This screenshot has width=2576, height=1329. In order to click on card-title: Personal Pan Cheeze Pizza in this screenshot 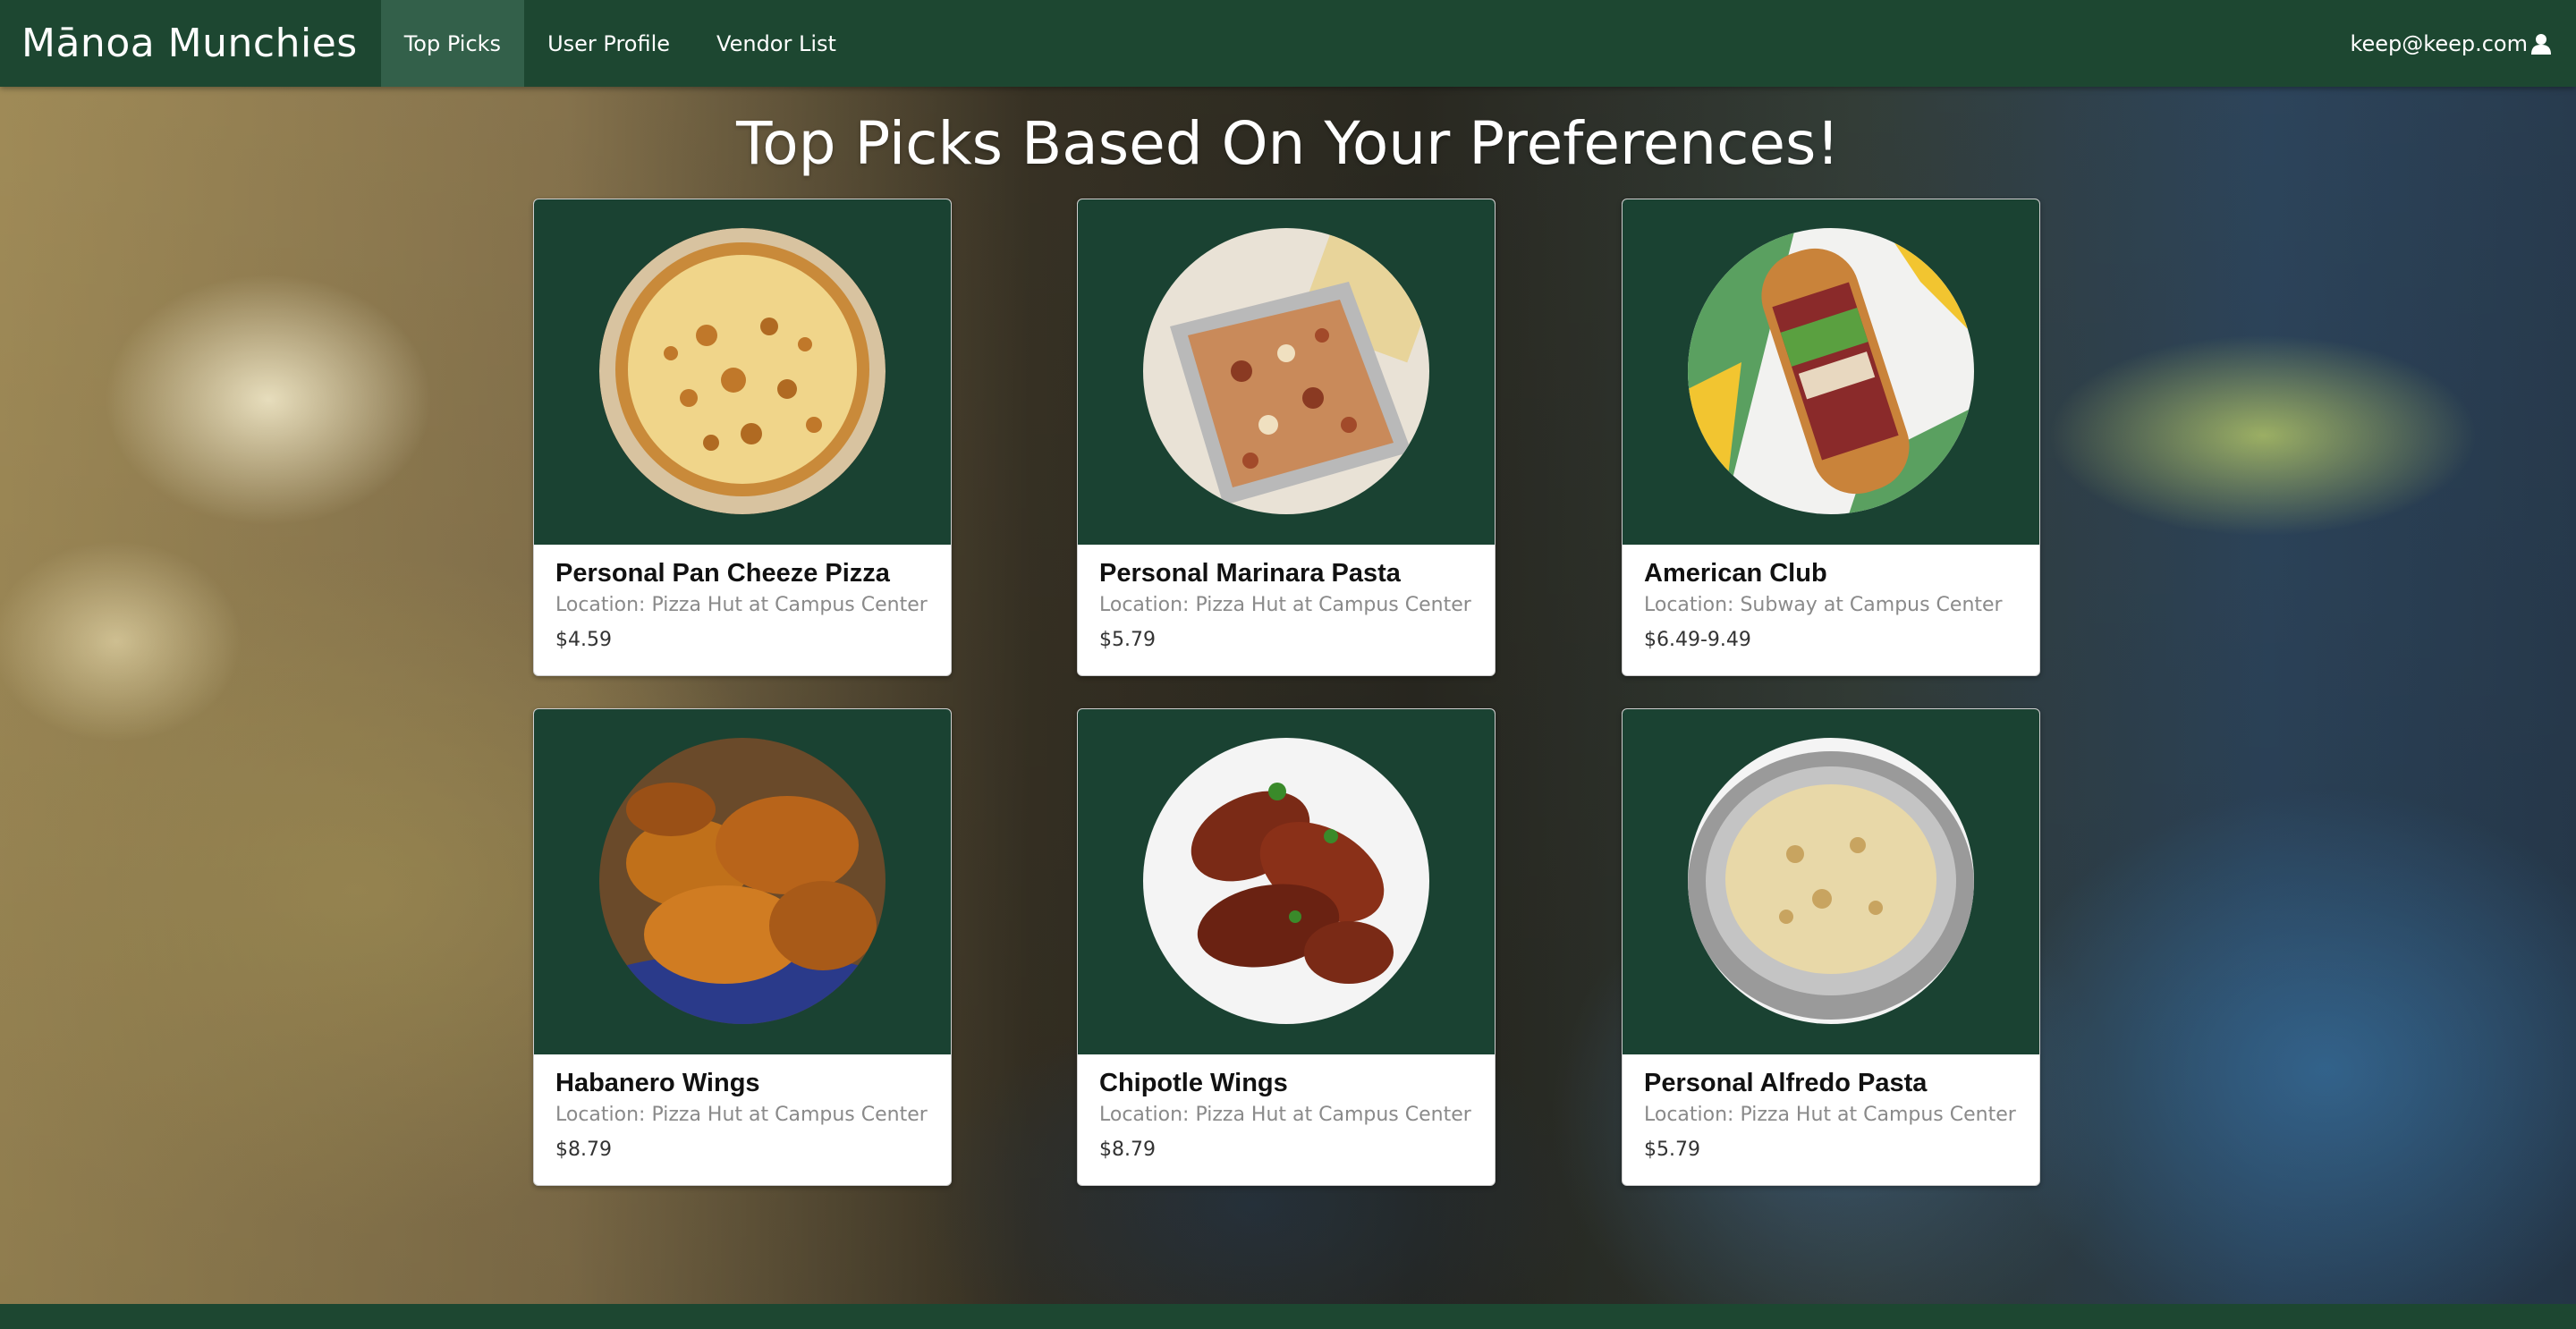, I will do `click(722, 573)`.